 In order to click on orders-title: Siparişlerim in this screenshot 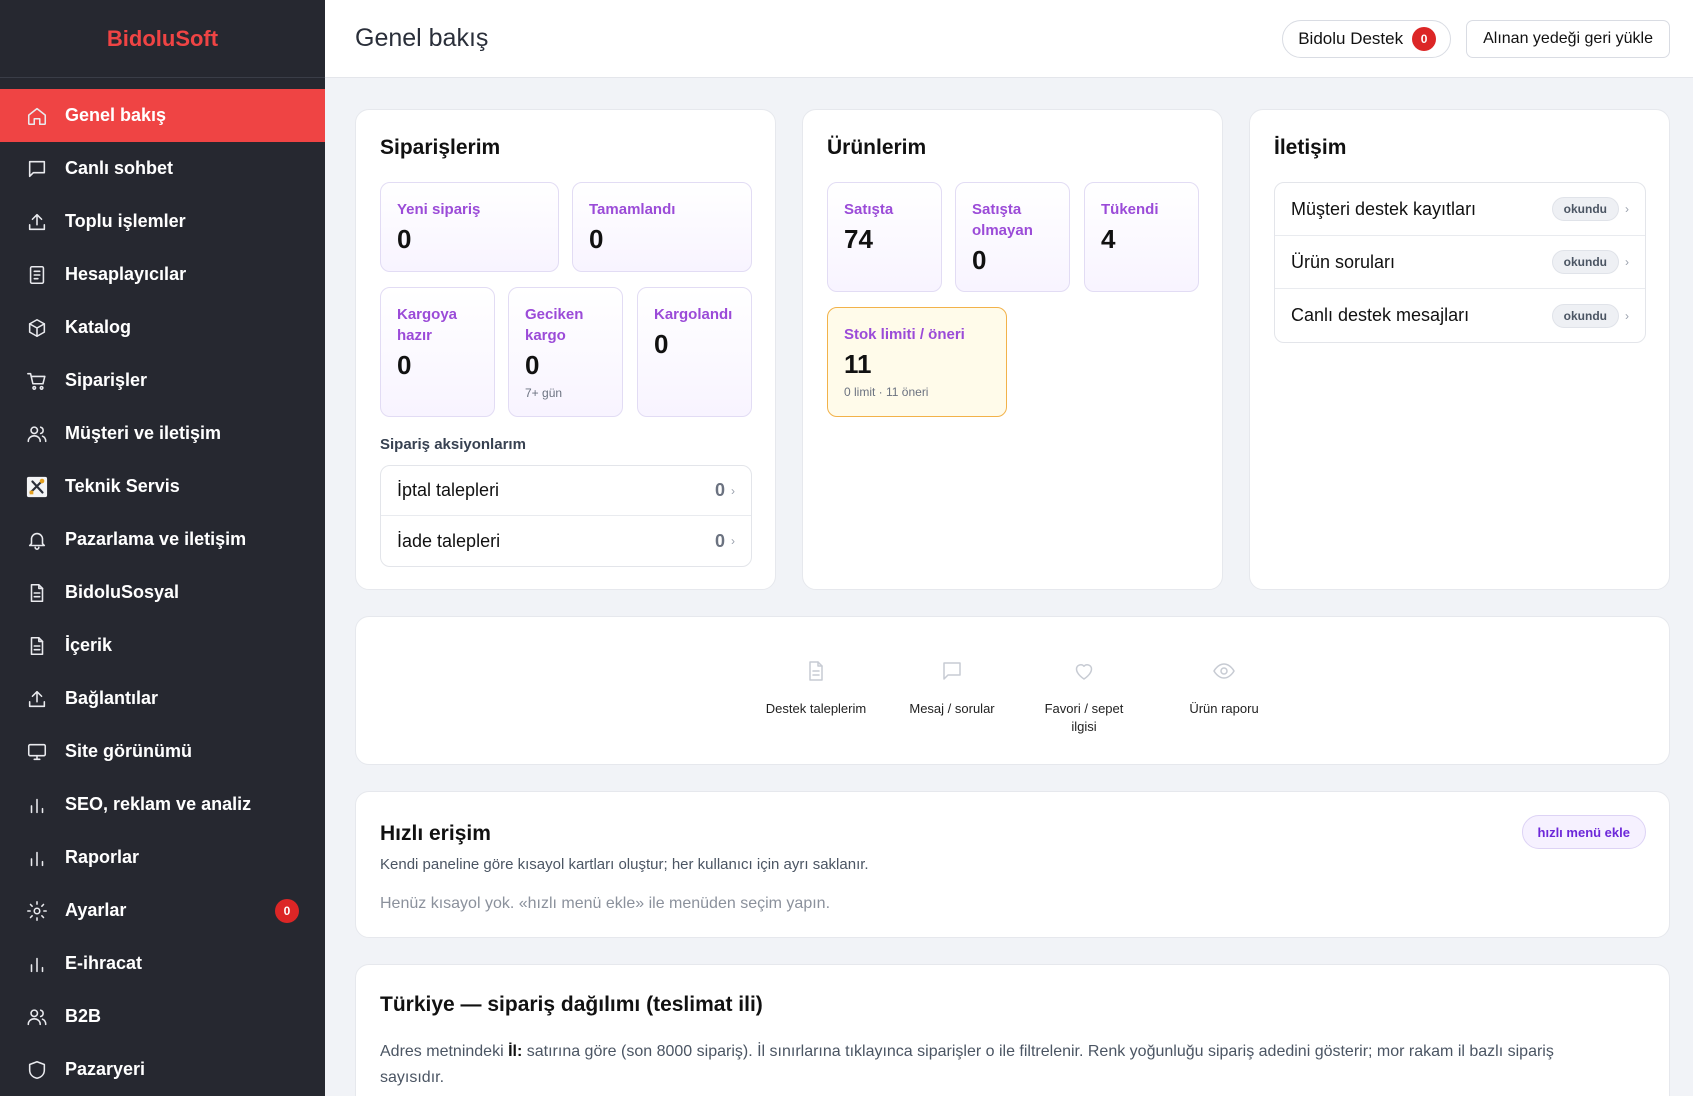, I will do `click(440, 147)`.